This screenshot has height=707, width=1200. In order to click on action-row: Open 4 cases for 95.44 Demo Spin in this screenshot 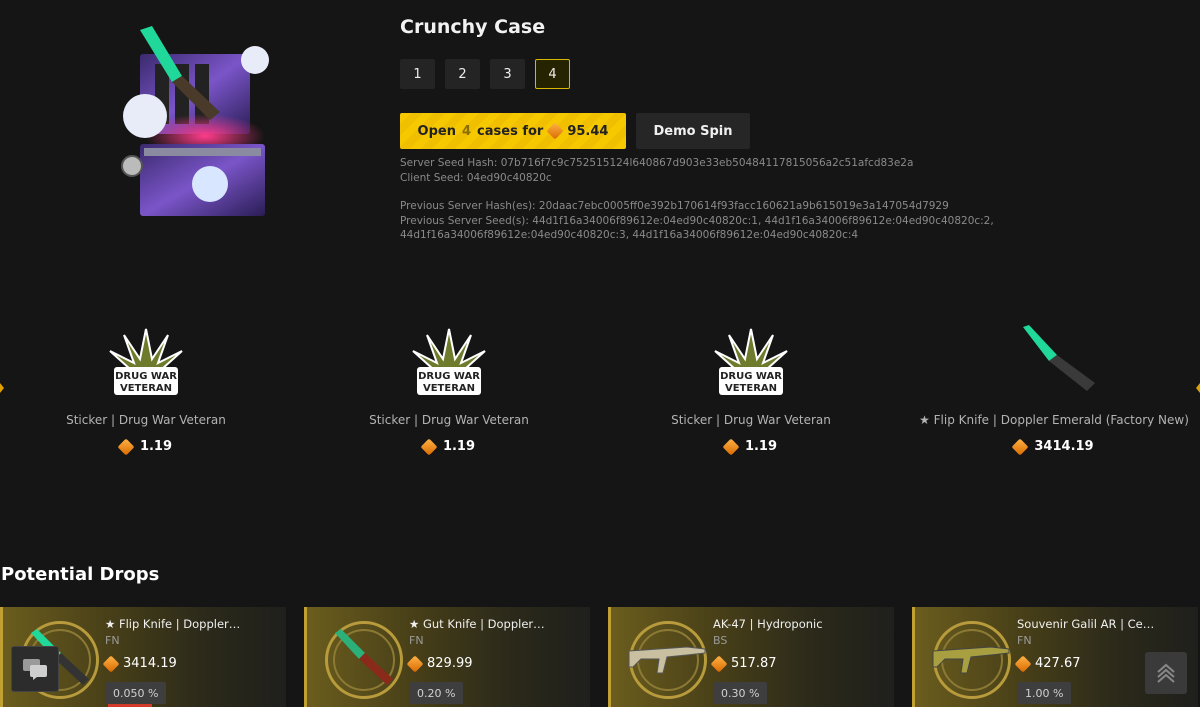, I will do `click(575, 131)`.